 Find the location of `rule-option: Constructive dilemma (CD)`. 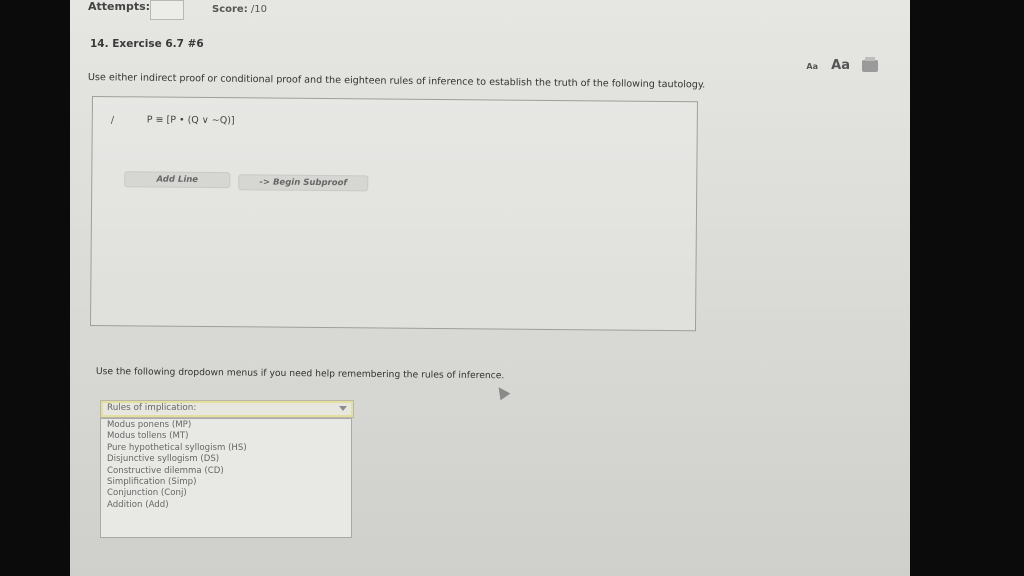

rule-option: Constructive dilemma (CD) is located at coordinates (226, 471).